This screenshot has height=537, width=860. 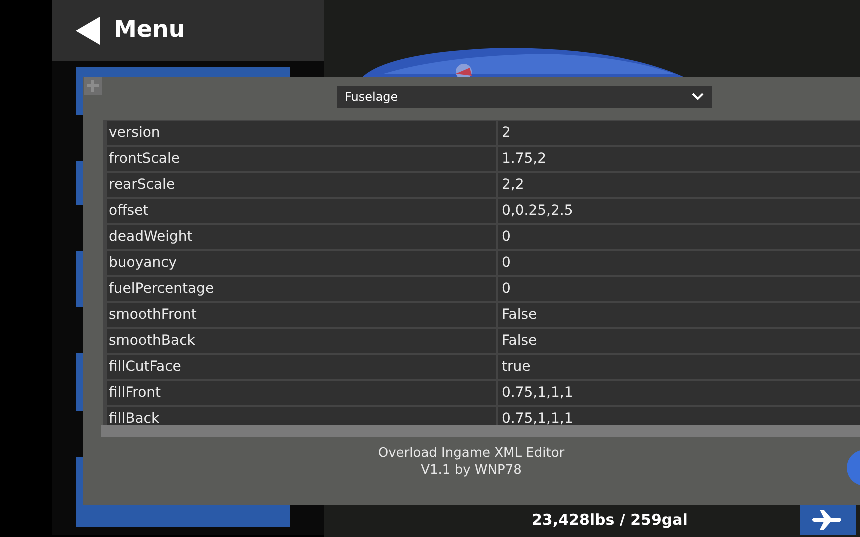 What do you see at coordinates (301, 185) in the screenshot?
I see `property-name-cell: rearScale` at bounding box center [301, 185].